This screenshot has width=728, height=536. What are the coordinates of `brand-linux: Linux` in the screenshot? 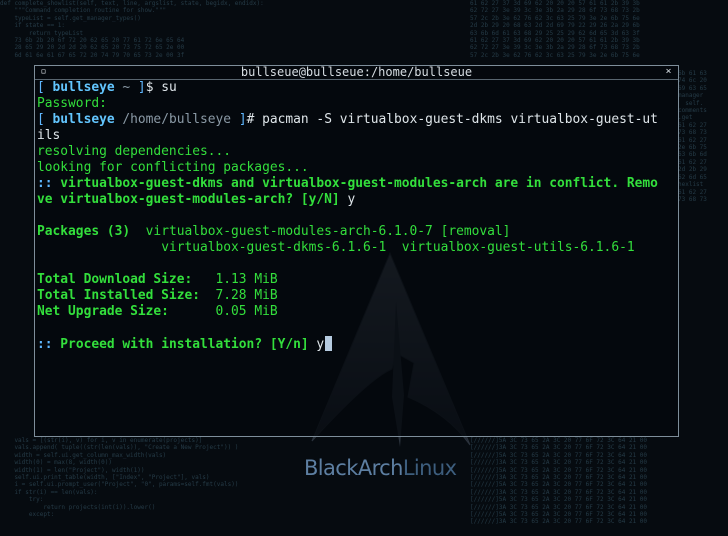 It's located at (429, 468).